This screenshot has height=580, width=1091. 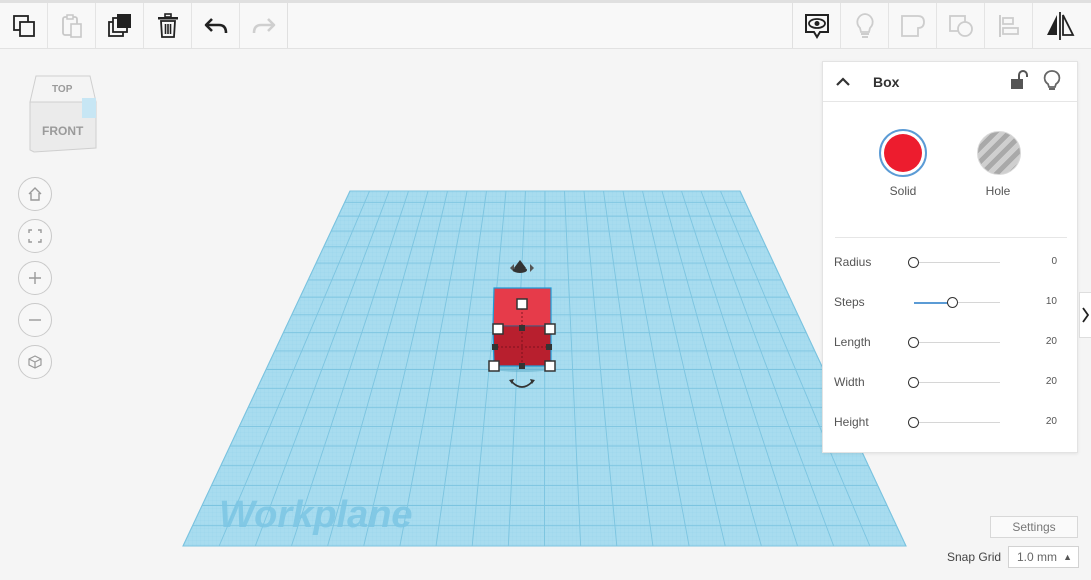 What do you see at coordinates (853, 262) in the screenshot?
I see `property-label: Radius` at bounding box center [853, 262].